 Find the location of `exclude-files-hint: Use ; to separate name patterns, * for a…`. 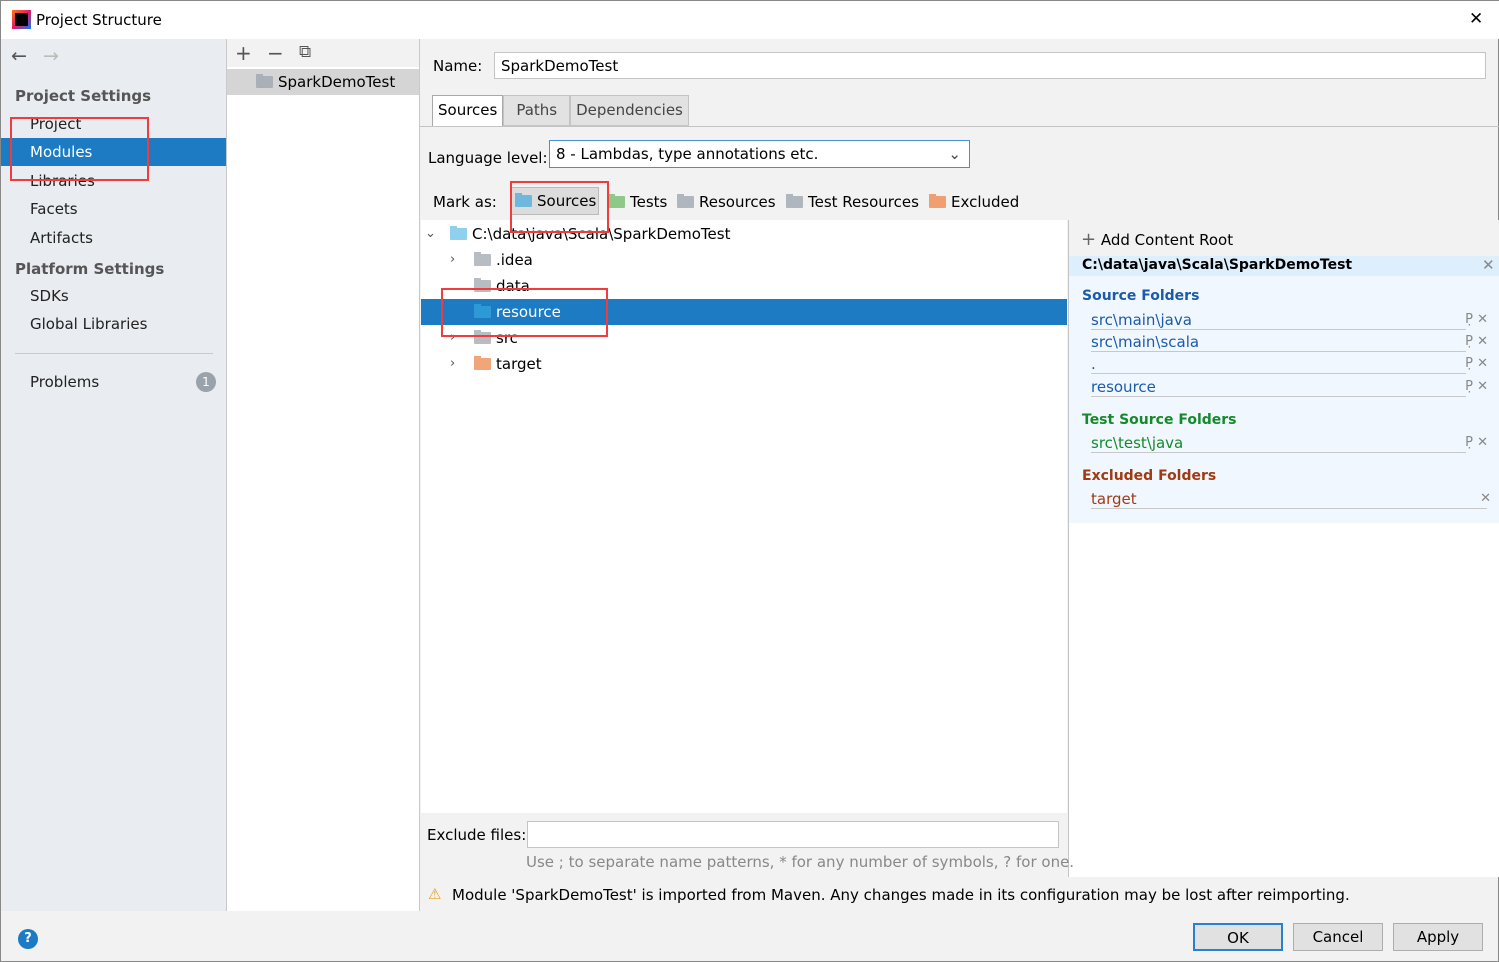

exclude-files-hint: Use ; to separate name patterns, * for a… is located at coordinates (800, 862).